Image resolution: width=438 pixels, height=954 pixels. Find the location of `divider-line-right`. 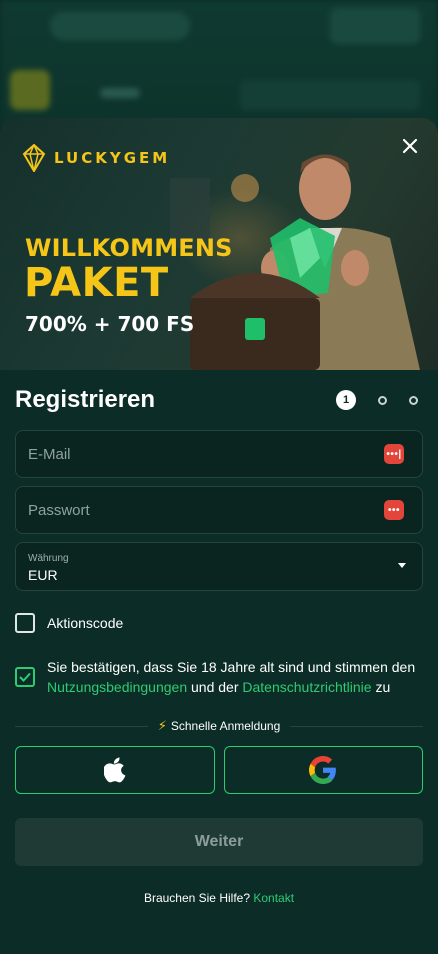

divider-line-right is located at coordinates (356, 726).